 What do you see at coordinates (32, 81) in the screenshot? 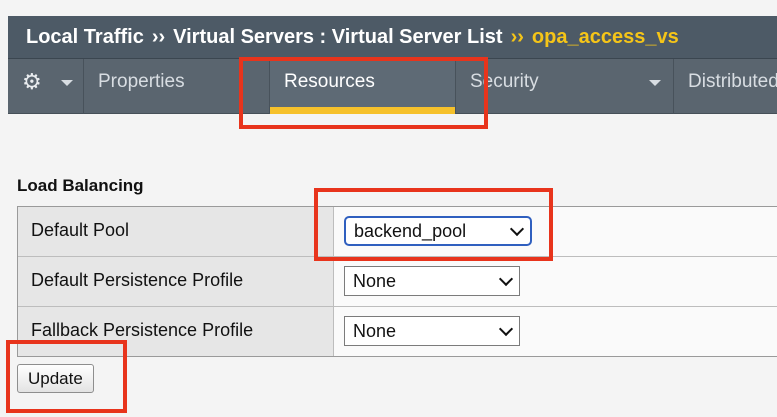
I see `gear-icon: ⚙` at bounding box center [32, 81].